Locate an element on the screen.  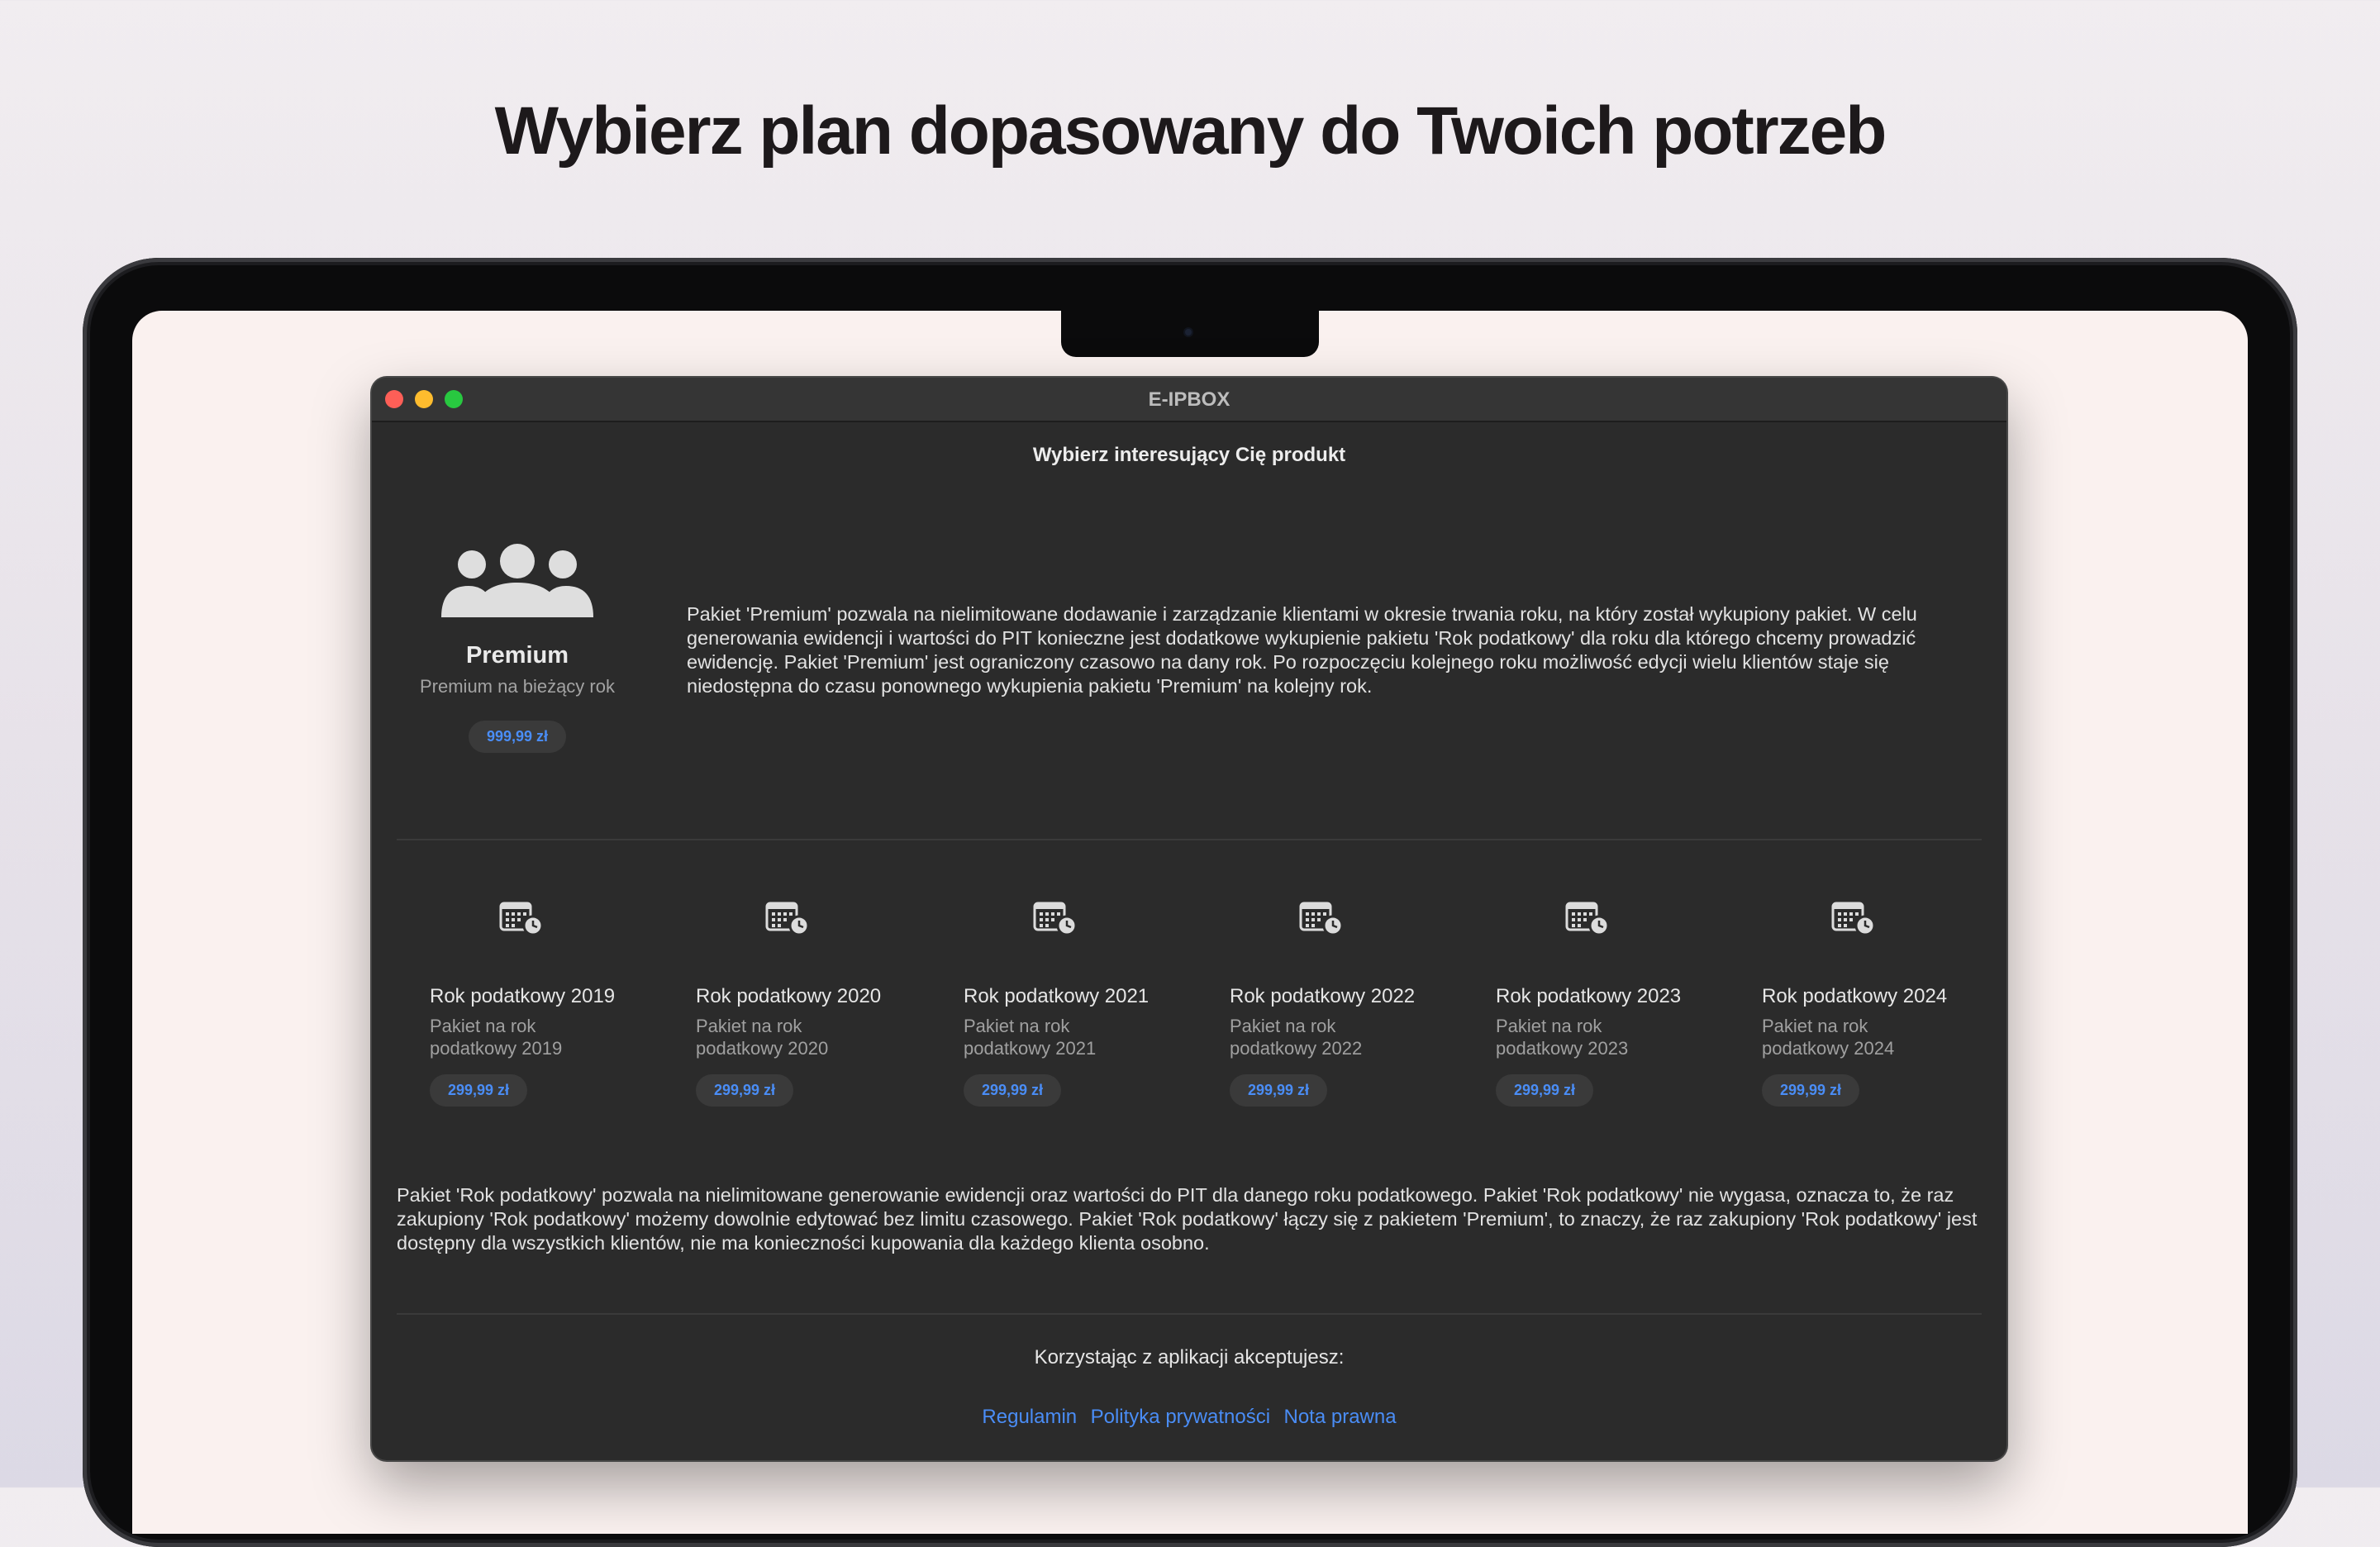
camera-notch is located at coordinates (1190, 332).